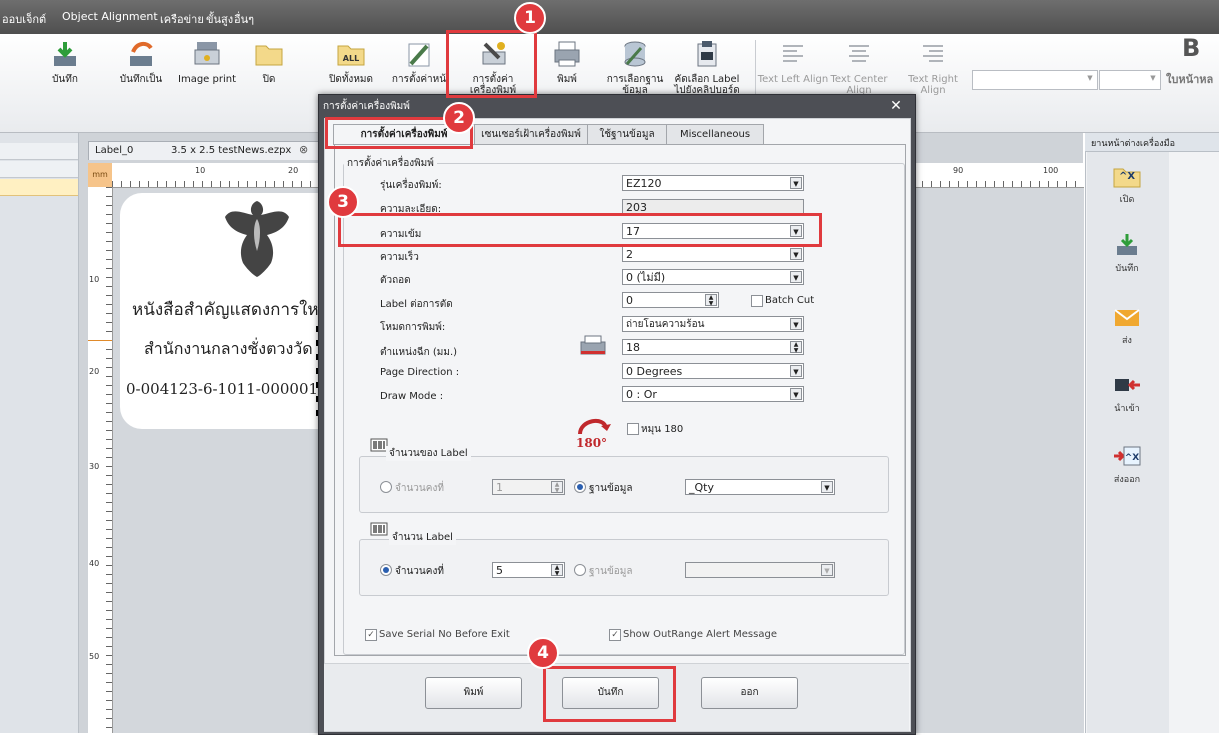 Image resolution: width=1219 pixels, height=735 pixels. I want to click on text-center-align-button: Text Center Align, so click(859, 70).